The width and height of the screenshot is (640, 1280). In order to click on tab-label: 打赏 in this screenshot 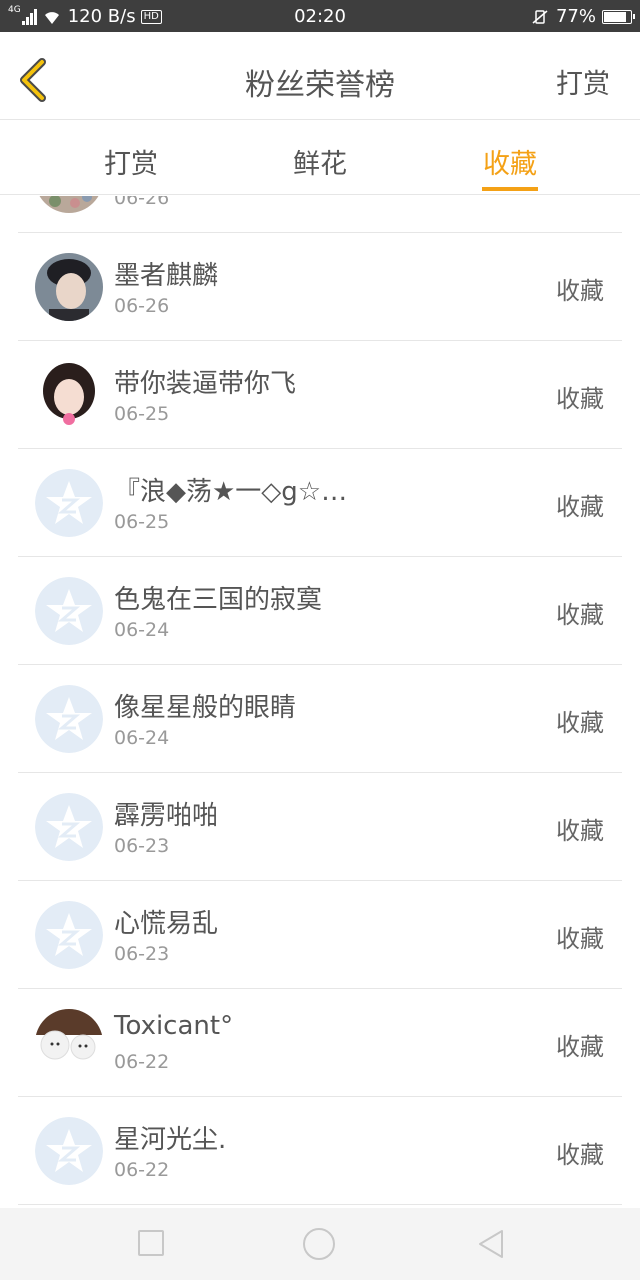, I will do `click(131, 164)`.